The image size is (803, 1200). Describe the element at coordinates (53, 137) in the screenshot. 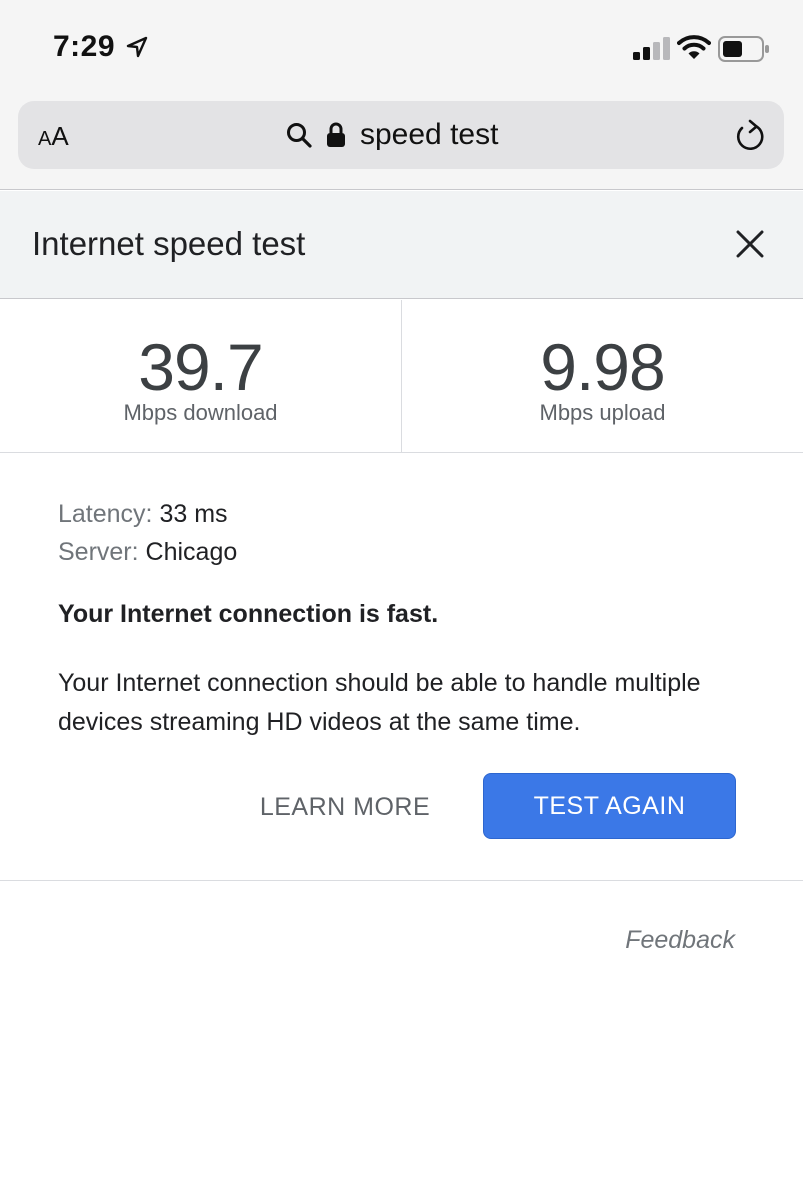

I see `text-size-button: AA` at that location.